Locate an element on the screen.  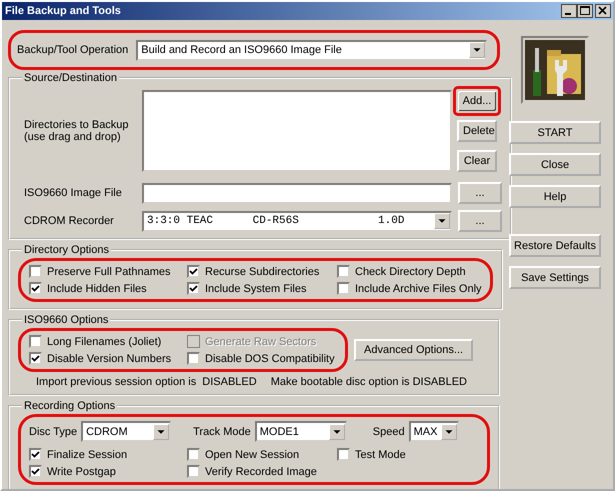
side-button: Restore Defaults is located at coordinates (555, 245).